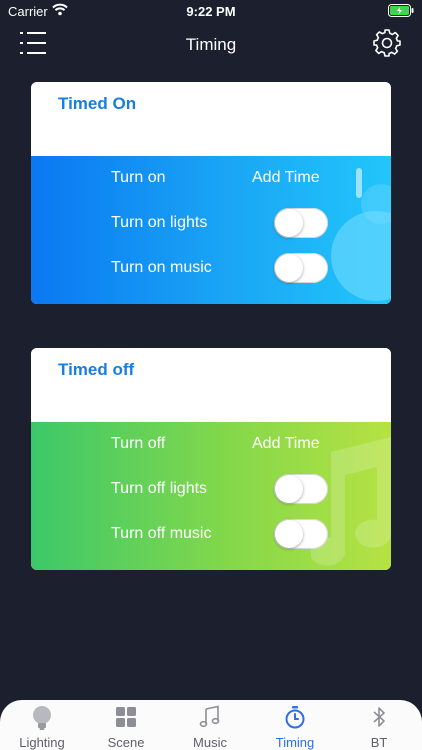  Describe the element at coordinates (351, 501) in the screenshot. I see `music-note-decoration` at that location.